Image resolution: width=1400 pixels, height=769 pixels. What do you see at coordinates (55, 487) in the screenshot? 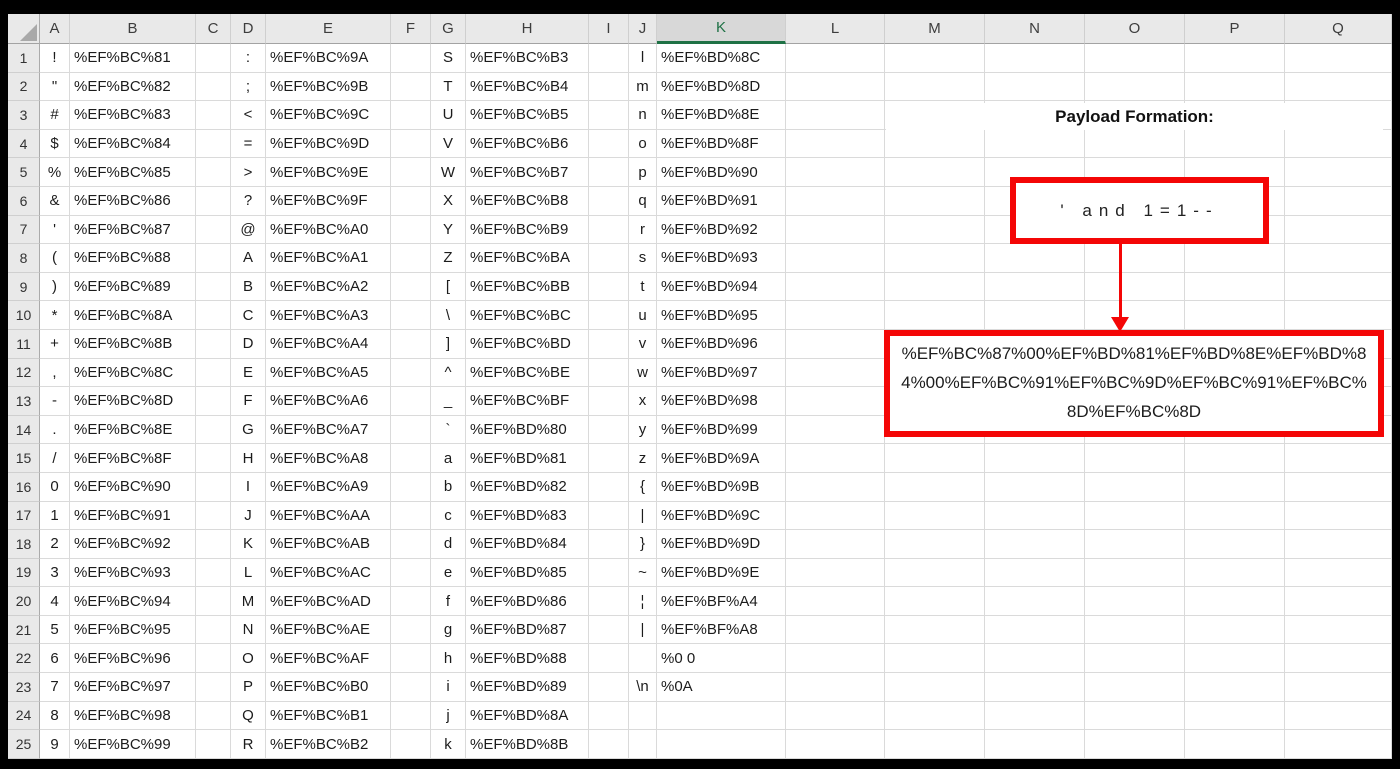
I see `cell-A16: 0` at bounding box center [55, 487].